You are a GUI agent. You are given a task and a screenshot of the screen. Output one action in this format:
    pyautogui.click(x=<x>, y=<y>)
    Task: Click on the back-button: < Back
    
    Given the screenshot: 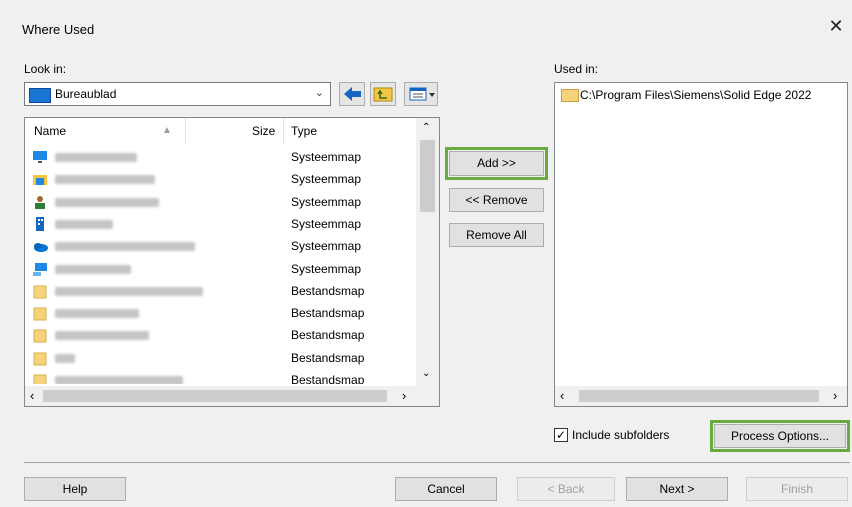 What is the action you would take?
    pyautogui.click(x=566, y=489)
    